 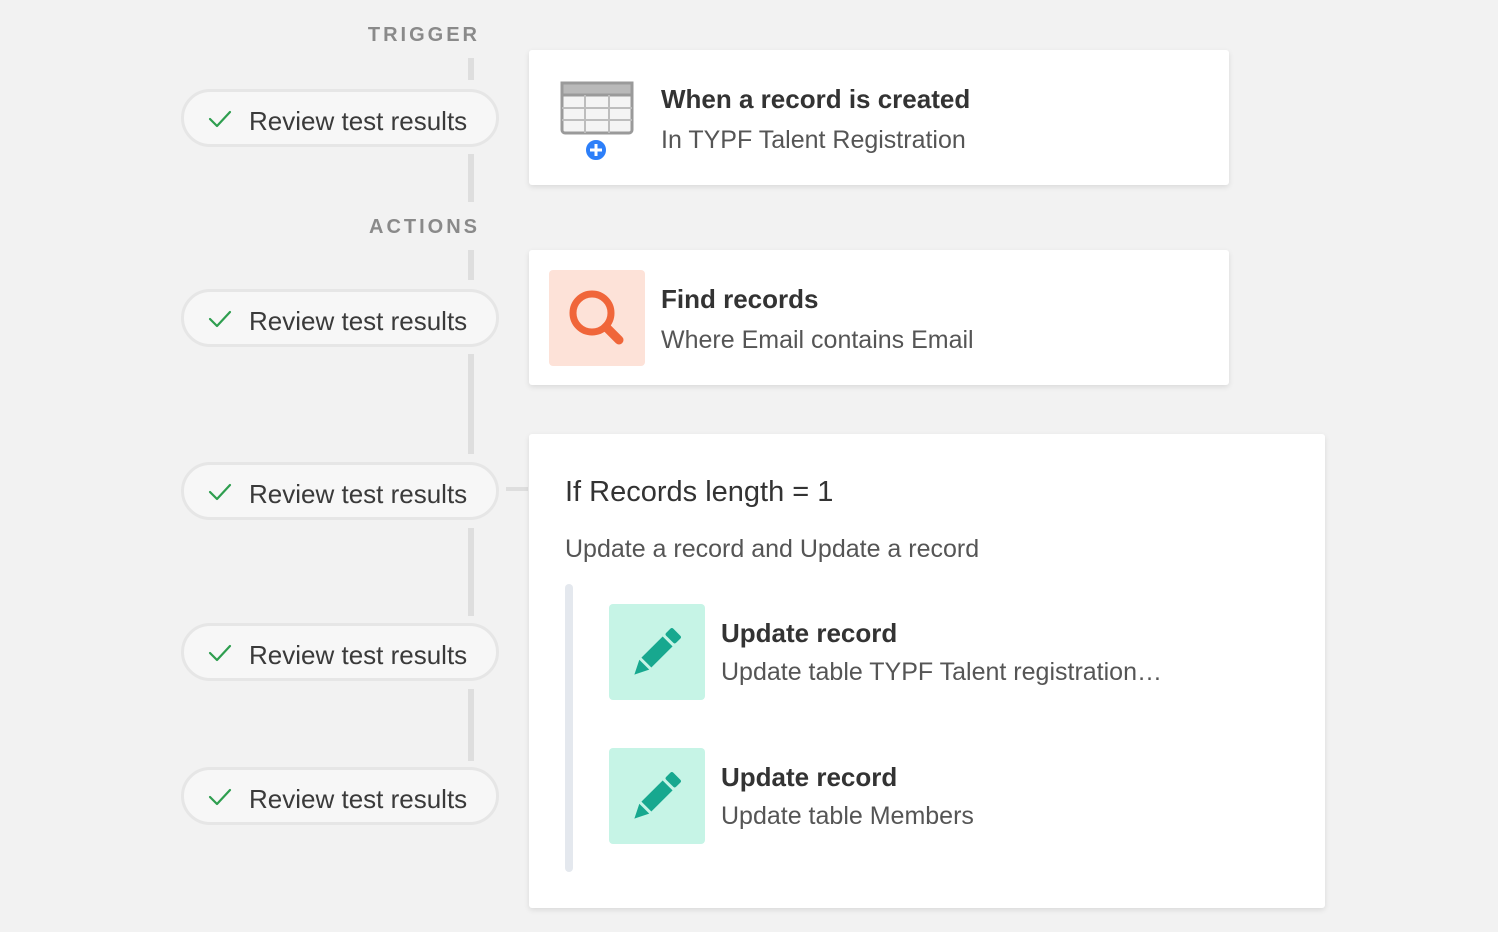 What do you see at coordinates (740, 299) in the screenshot?
I see `find-records-title: Find records` at bounding box center [740, 299].